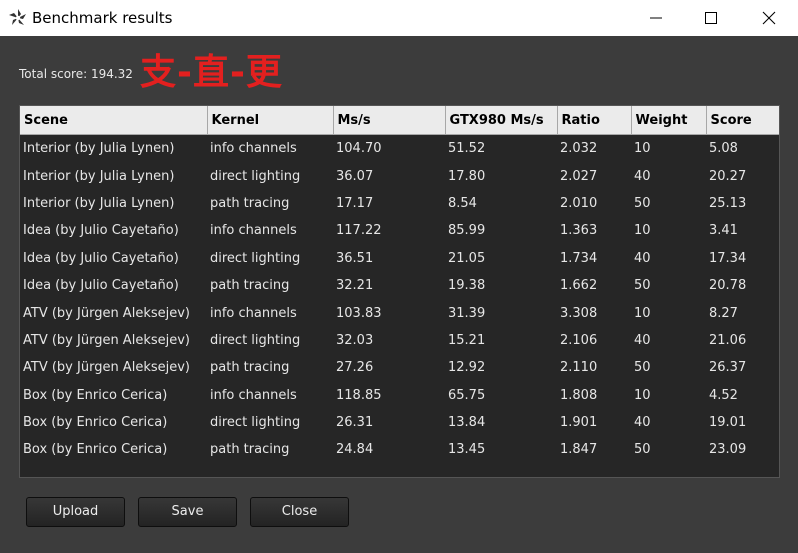 Image resolution: width=798 pixels, height=553 pixels. Describe the element at coordinates (102, 18) in the screenshot. I see `window-title: Benchmark results` at that location.